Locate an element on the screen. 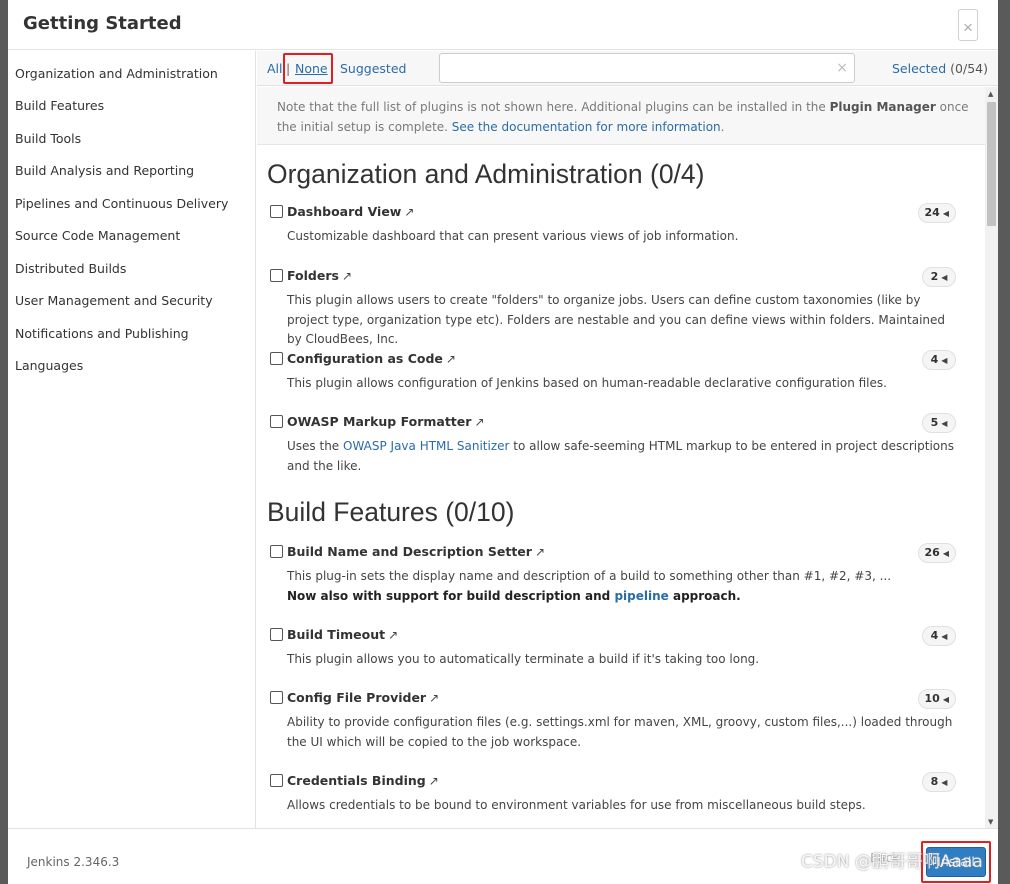 This screenshot has height=884, width=1010. plugin-name-link: Config File Provider ↗ is located at coordinates (627, 700).